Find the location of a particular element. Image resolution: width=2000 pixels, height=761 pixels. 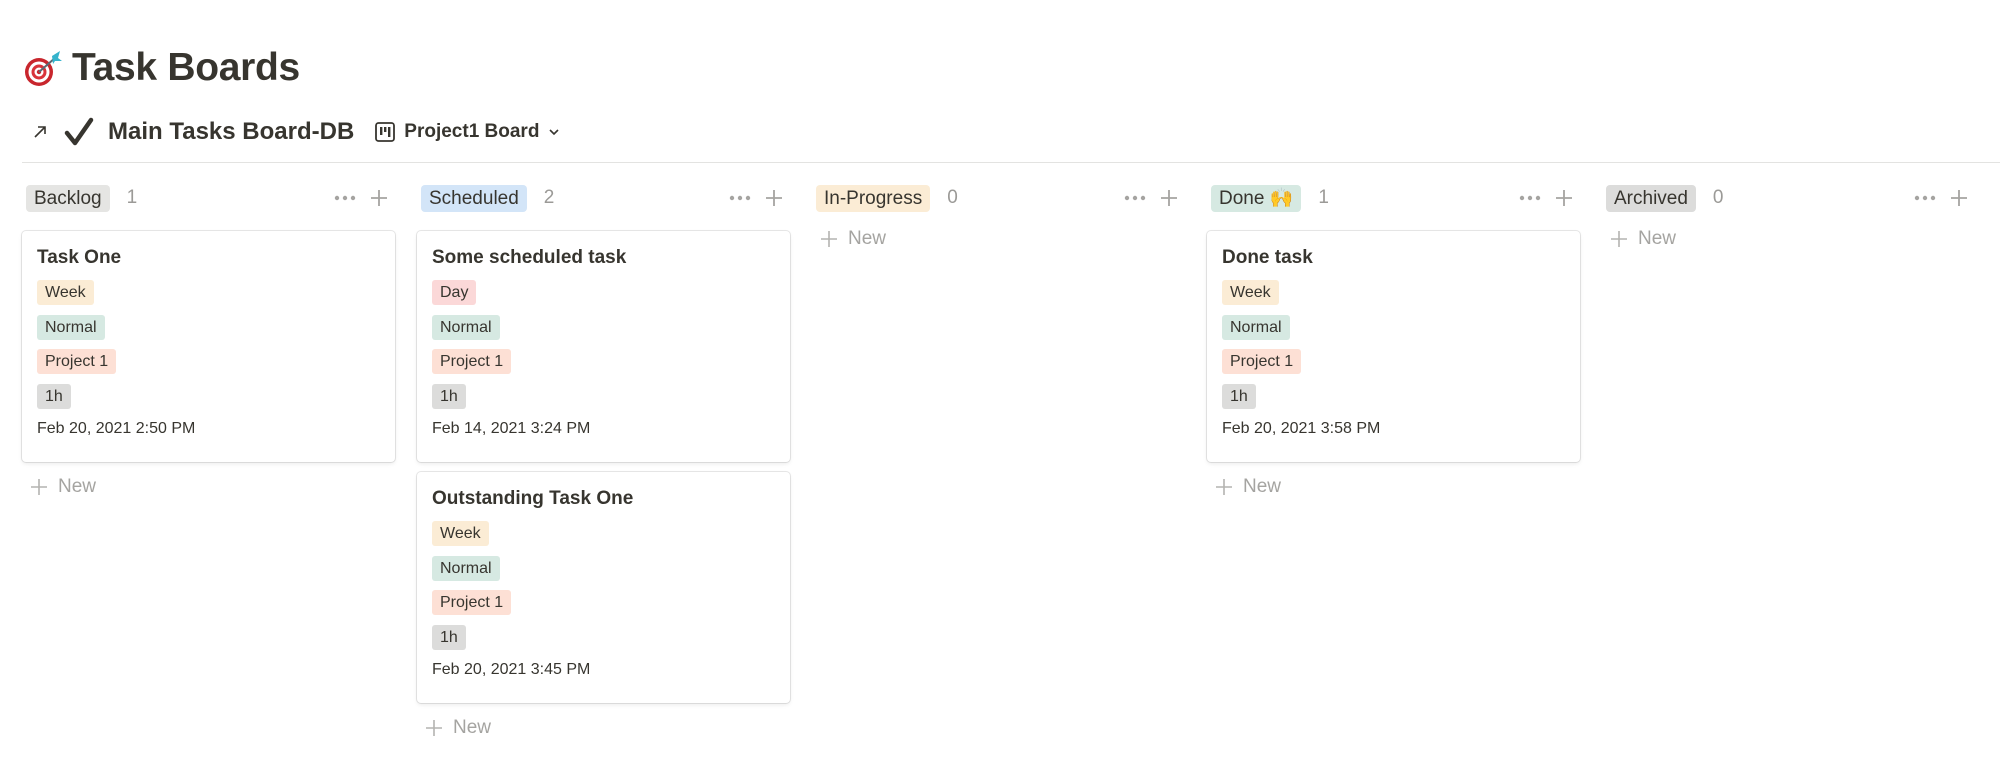

card-title: Task One is located at coordinates (79, 257).